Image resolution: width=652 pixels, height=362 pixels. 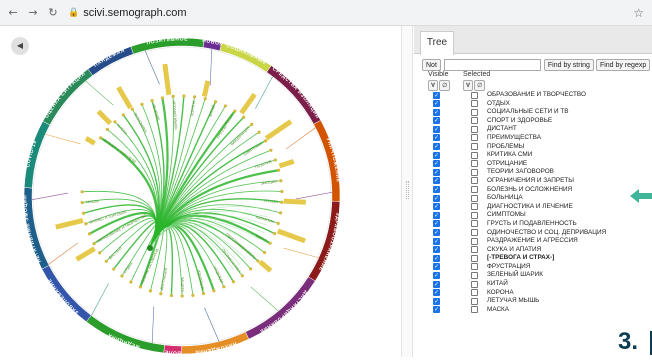 I want to click on selected-all-button: ∀, so click(x=468, y=85).